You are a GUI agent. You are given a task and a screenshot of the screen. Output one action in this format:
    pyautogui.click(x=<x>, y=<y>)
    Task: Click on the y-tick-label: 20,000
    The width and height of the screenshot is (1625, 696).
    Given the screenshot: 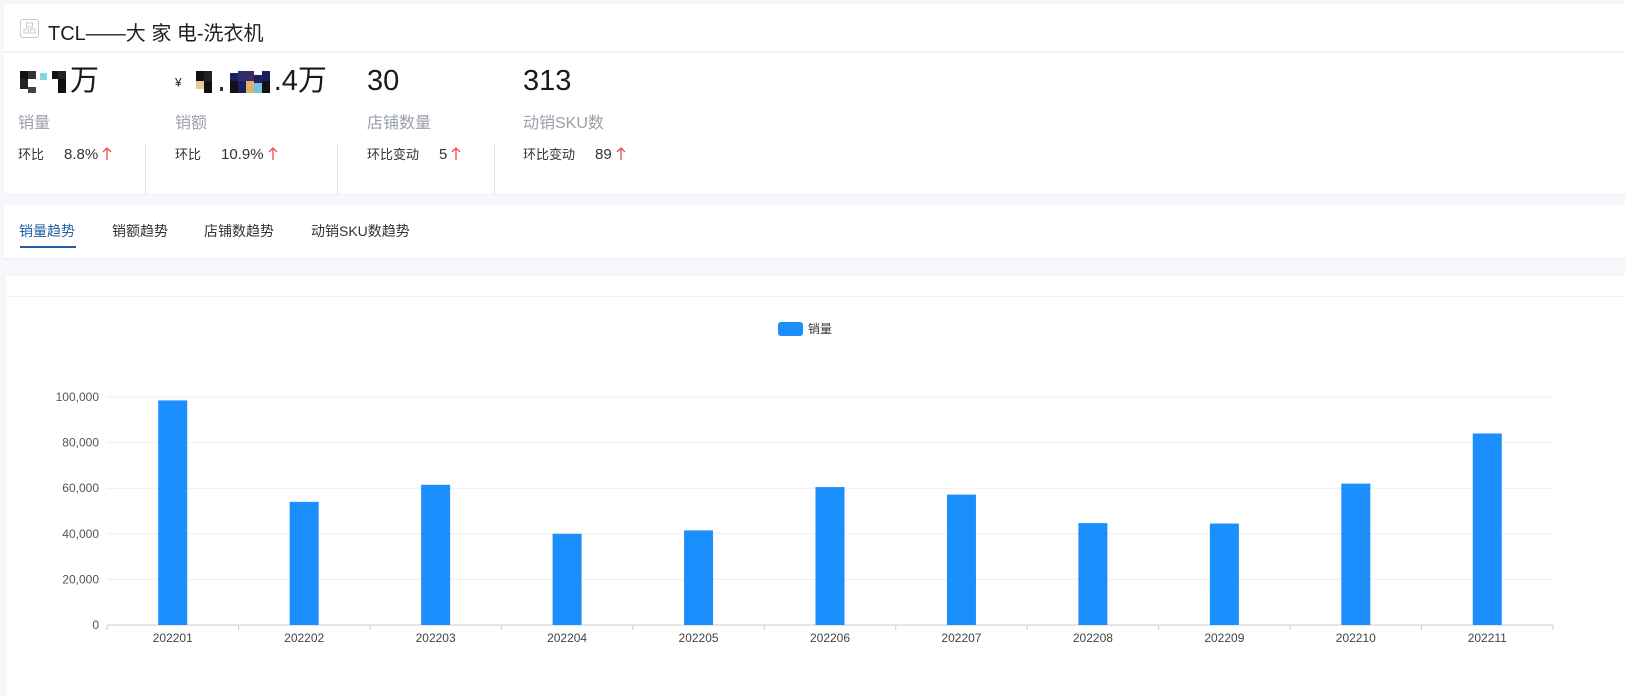 What is the action you would take?
    pyautogui.click(x=80, y=579)
    